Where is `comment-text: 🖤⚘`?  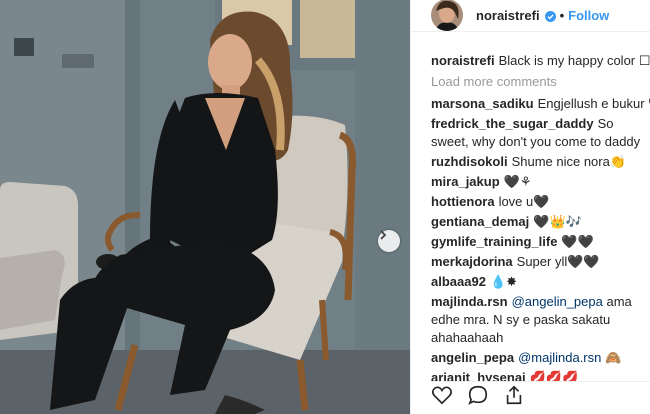
comment-text: 🖤⚘ is located at coordinates (517, 181).